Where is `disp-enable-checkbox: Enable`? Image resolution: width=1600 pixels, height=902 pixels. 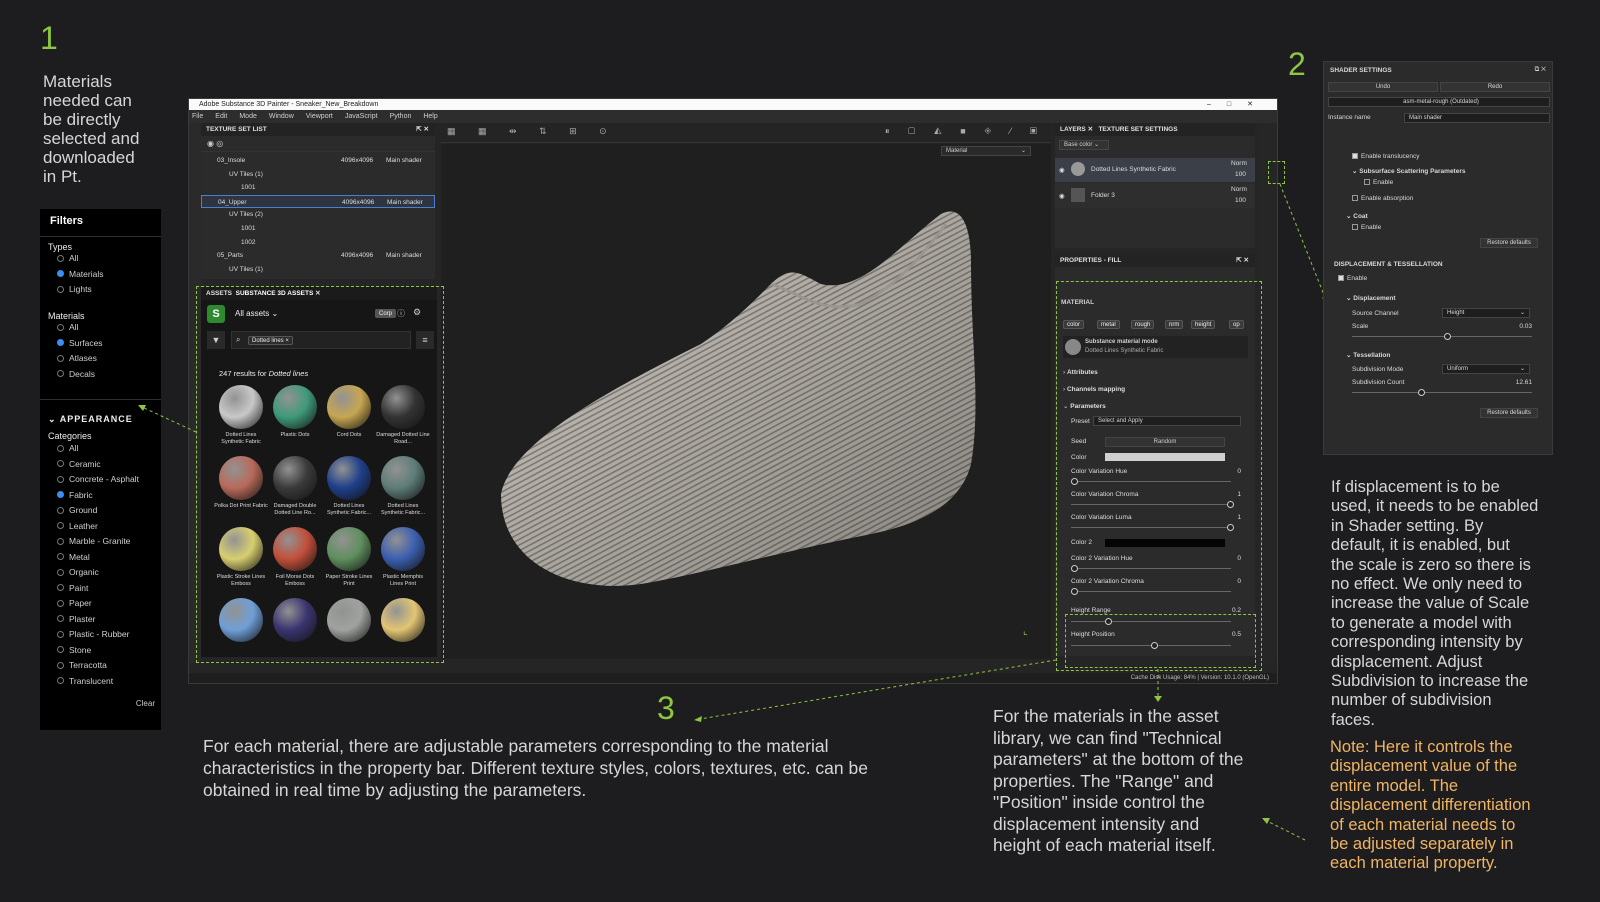 disp-enable-checkbox: Enable is located at coordinates (1352, 278).